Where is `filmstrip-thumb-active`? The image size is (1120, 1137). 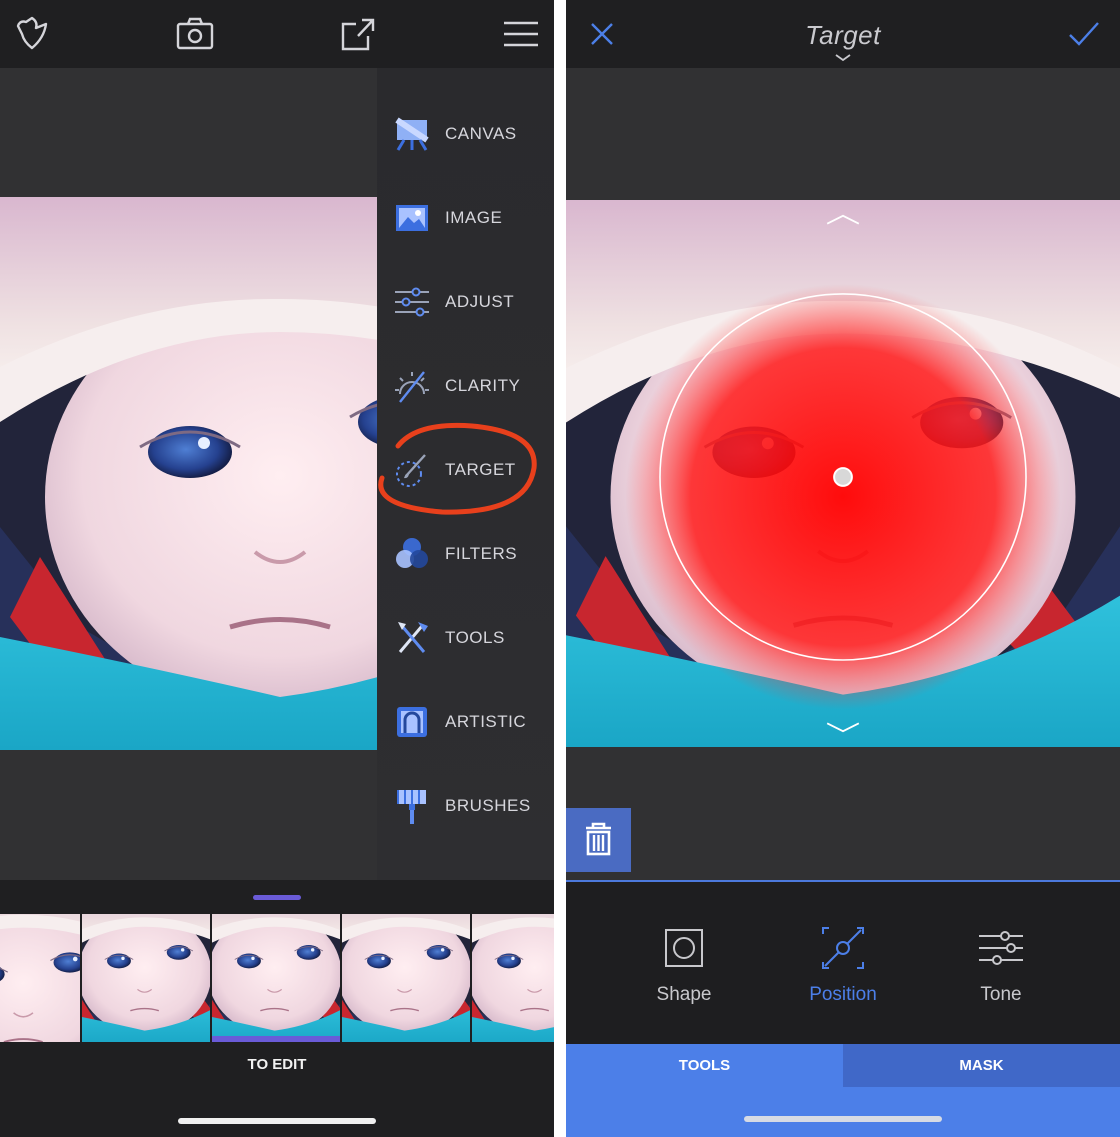 filmstrip-thumb-active is located at coordinates (276, 978).